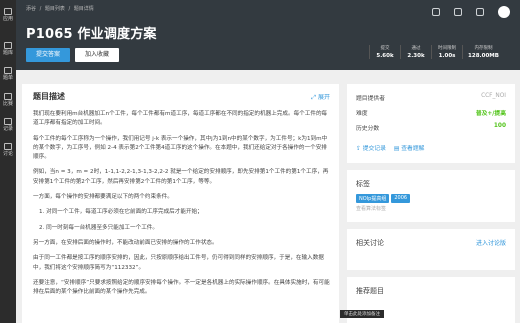 The image size is (520, 323). Describe the element at coordinates (385, 56) in the screenshot. I see `stat-value: 5.60k` at that location.